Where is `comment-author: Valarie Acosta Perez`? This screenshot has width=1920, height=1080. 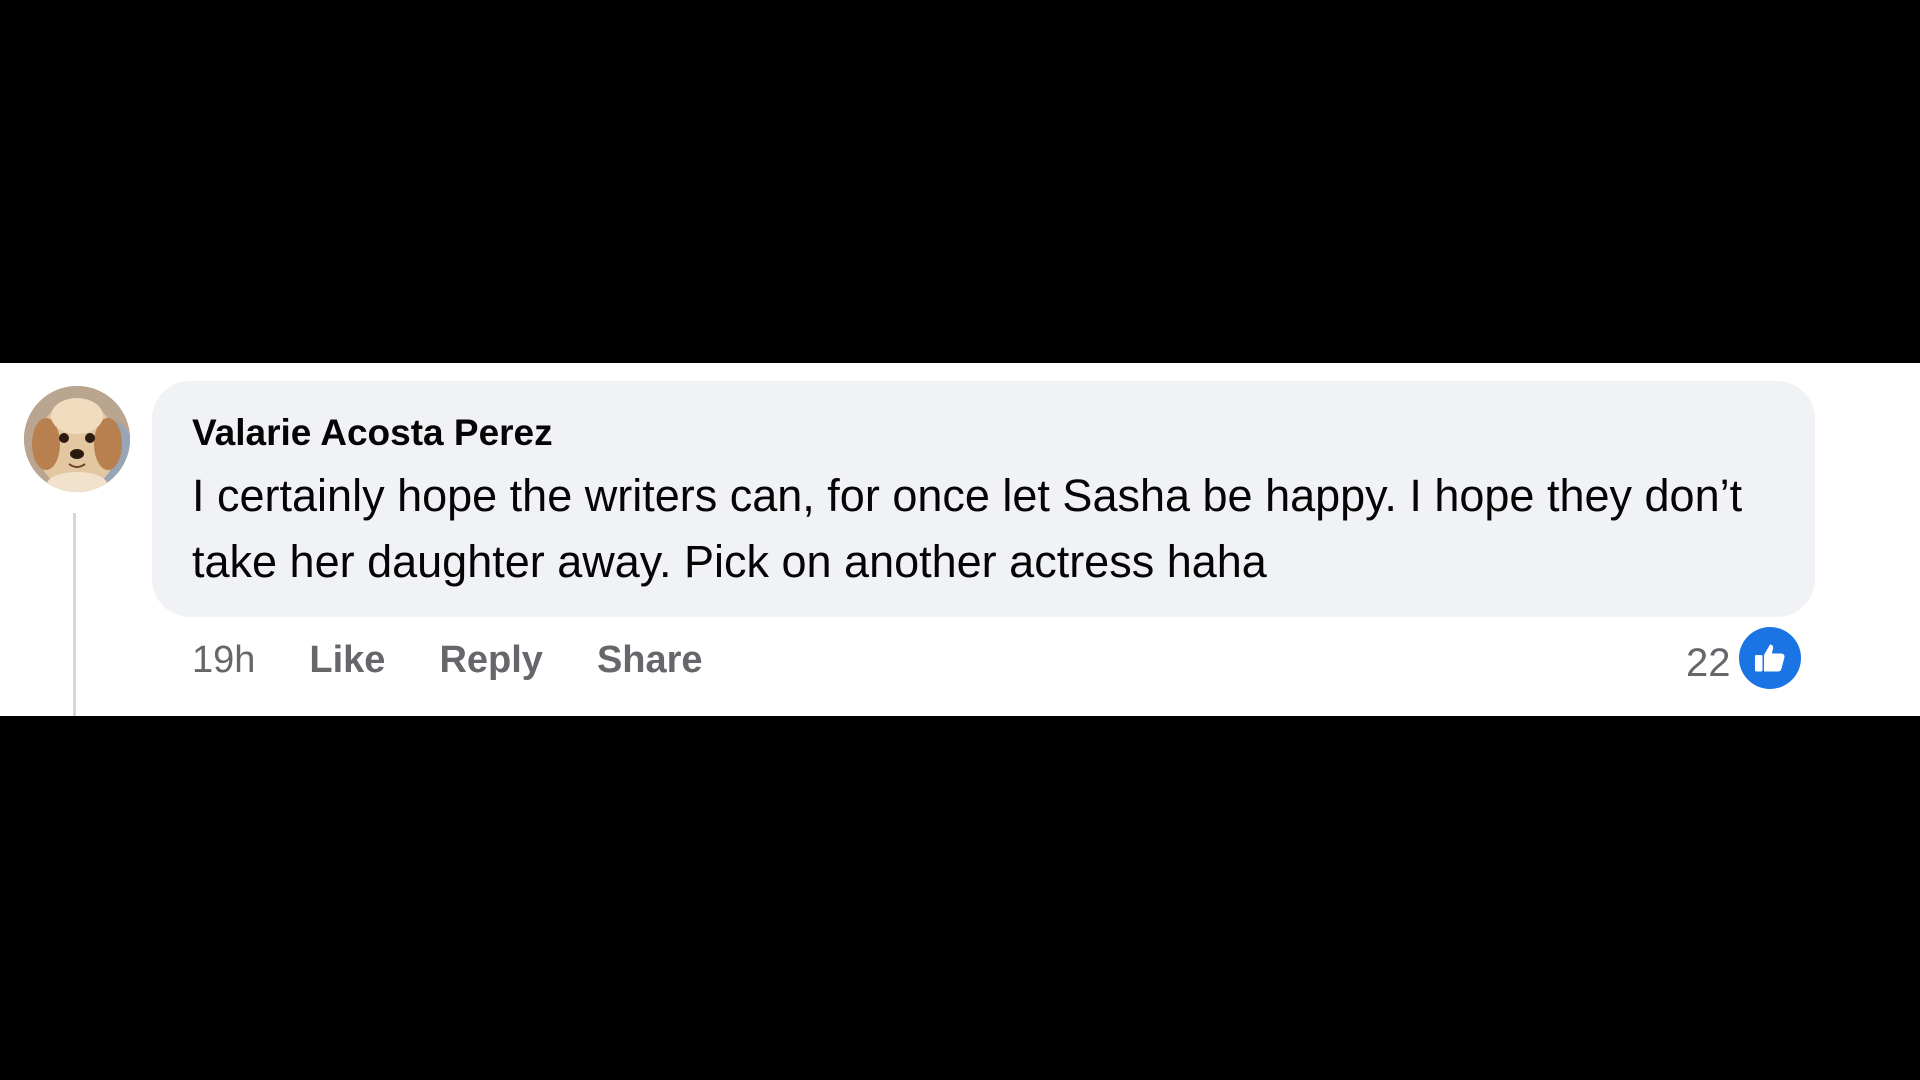
comment-author: Valarie Acosta Perez is located at coordinates (983, 433).